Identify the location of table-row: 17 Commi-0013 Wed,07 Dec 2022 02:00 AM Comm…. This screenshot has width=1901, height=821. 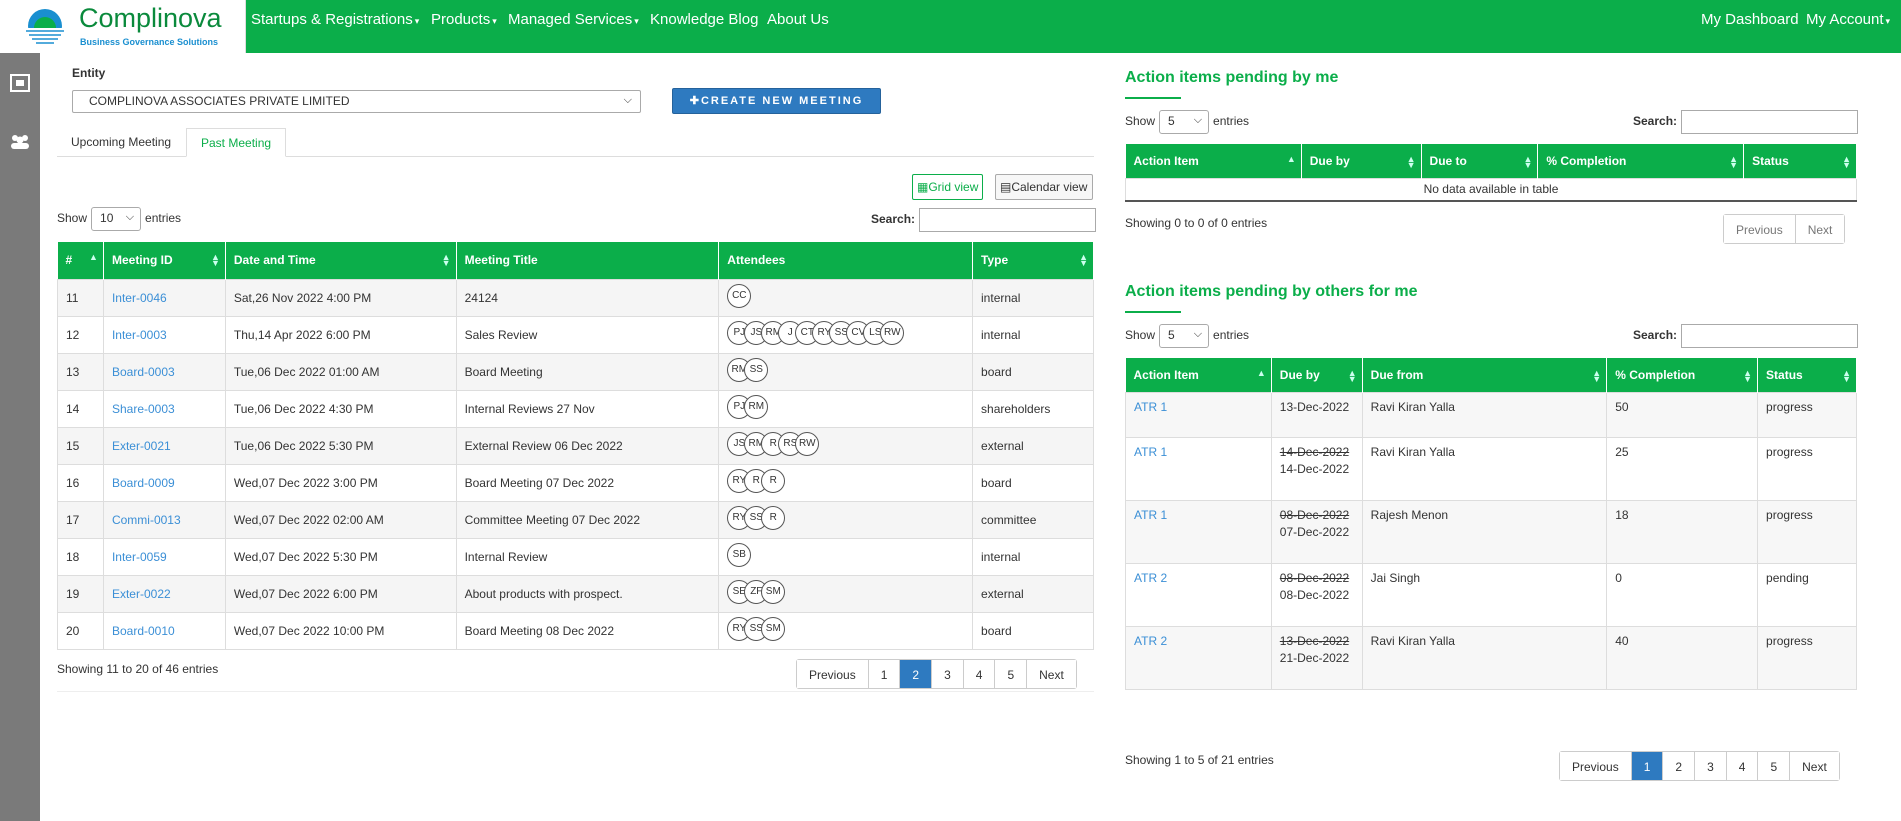
(575, 519).